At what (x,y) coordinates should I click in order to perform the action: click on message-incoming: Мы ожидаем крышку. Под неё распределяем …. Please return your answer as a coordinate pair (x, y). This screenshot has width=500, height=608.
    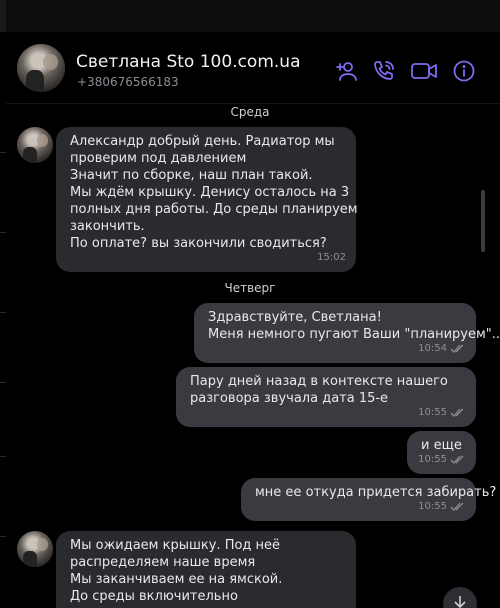
    Looking at the image, I should click on (206, 569).